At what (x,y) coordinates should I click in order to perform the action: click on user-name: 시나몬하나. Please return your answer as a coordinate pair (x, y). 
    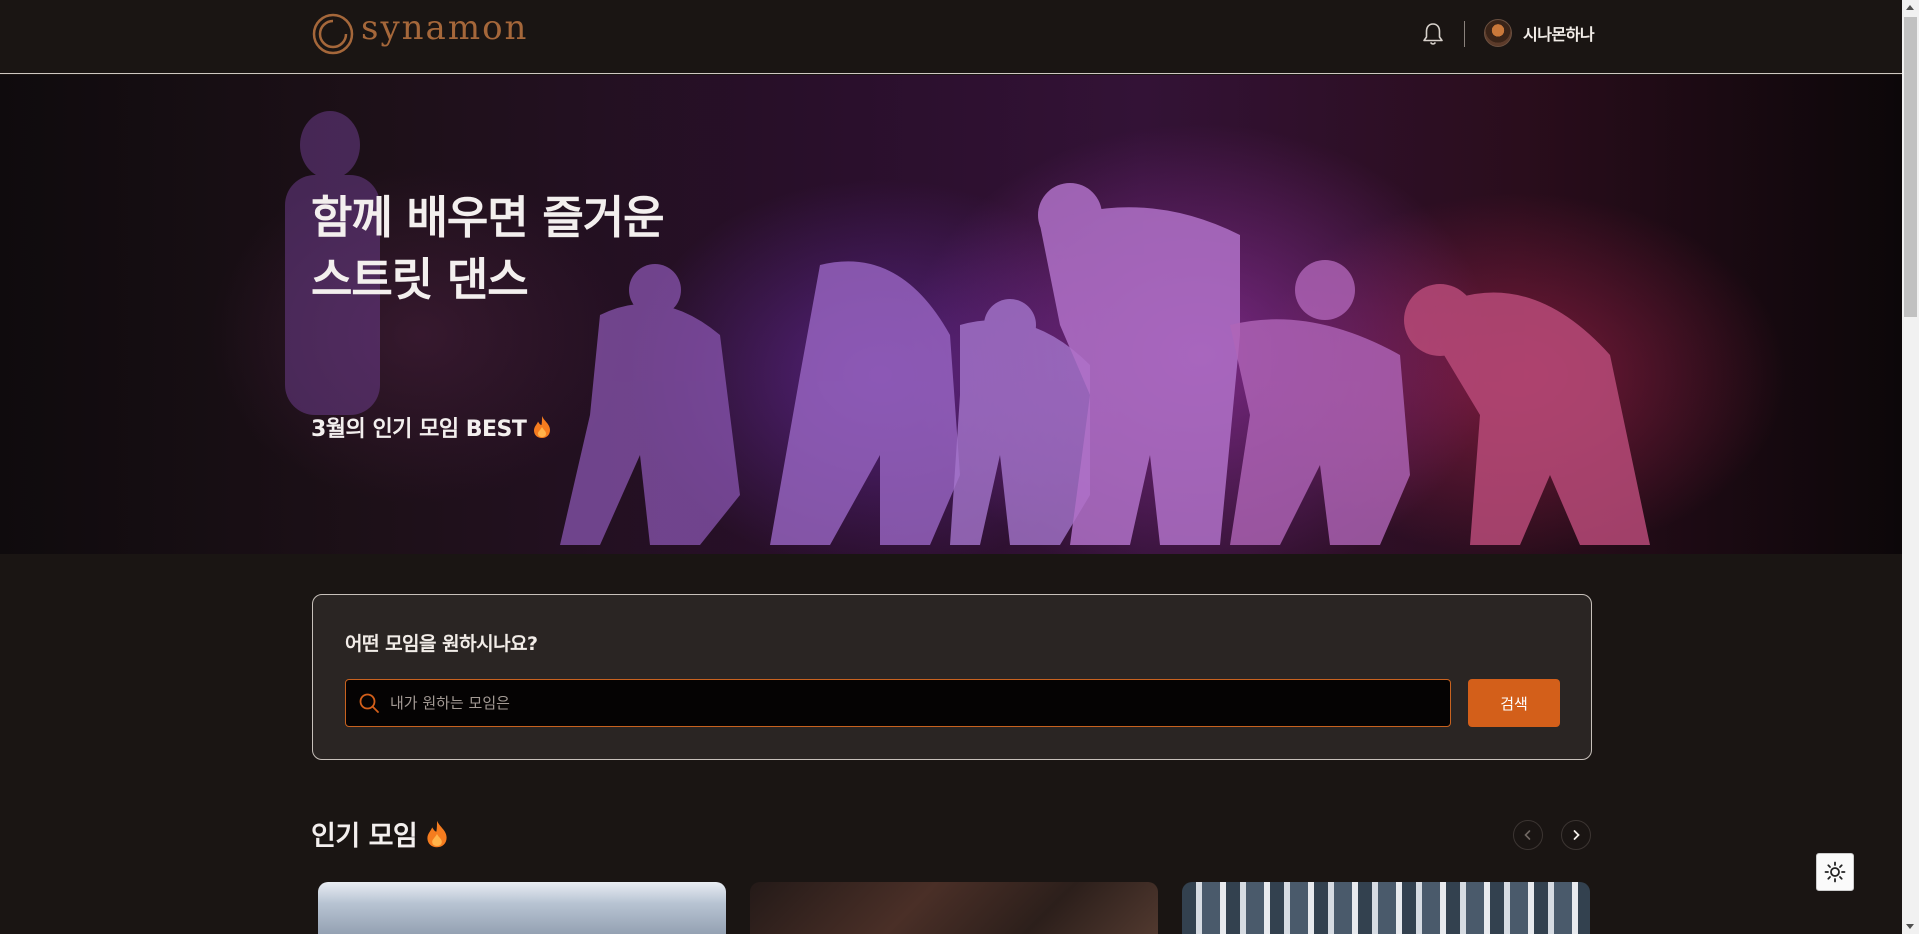
    Looking at the image, I should click on (1559, 34).